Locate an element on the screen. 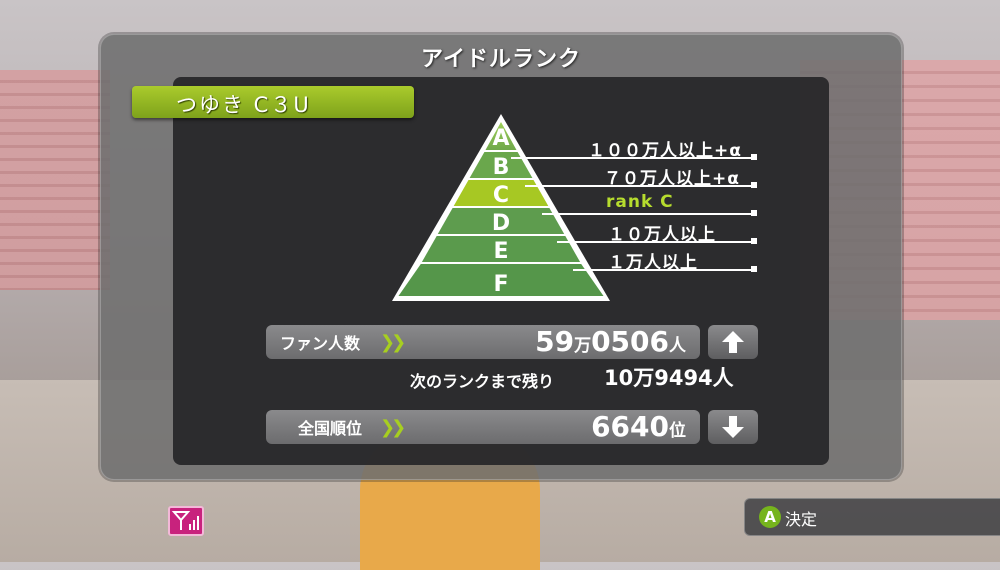 The height and width of the screenshot is (570, 1000). national-rank-bar: 全国順位 ❯❯ 6640位 is located at coordinates (483, 427).